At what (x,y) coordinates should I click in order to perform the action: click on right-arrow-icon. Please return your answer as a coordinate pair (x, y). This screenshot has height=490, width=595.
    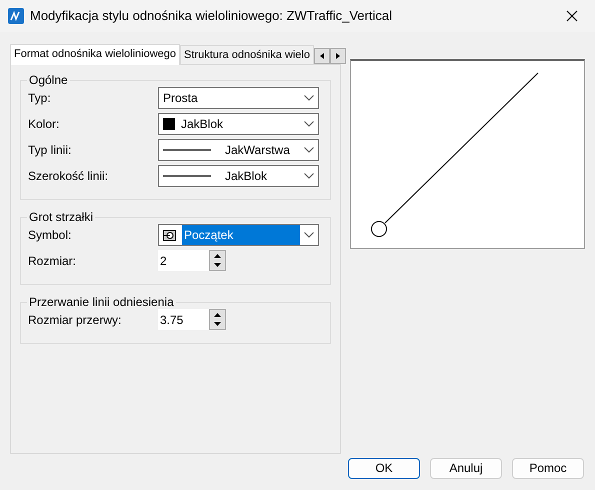
    Looking at the image, I should click on (338, 56).